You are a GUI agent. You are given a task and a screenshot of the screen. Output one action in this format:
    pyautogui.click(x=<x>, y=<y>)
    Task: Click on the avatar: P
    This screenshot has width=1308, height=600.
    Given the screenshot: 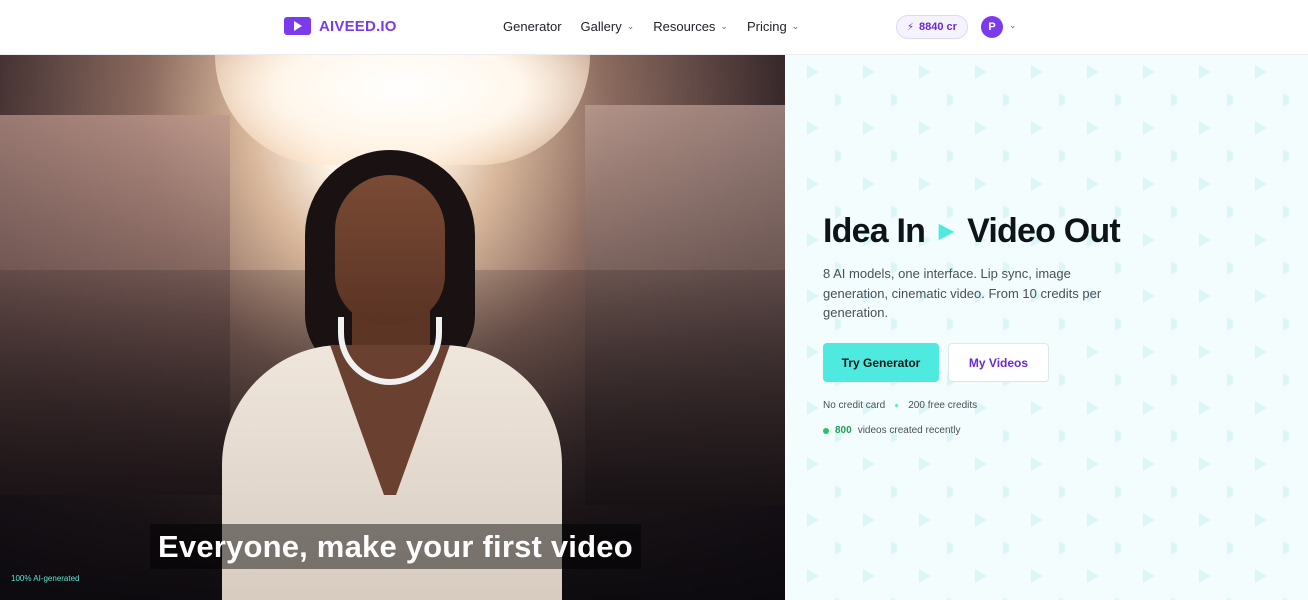 What is the action you would take?
    pyautogui.click(x=992, y=27)
    